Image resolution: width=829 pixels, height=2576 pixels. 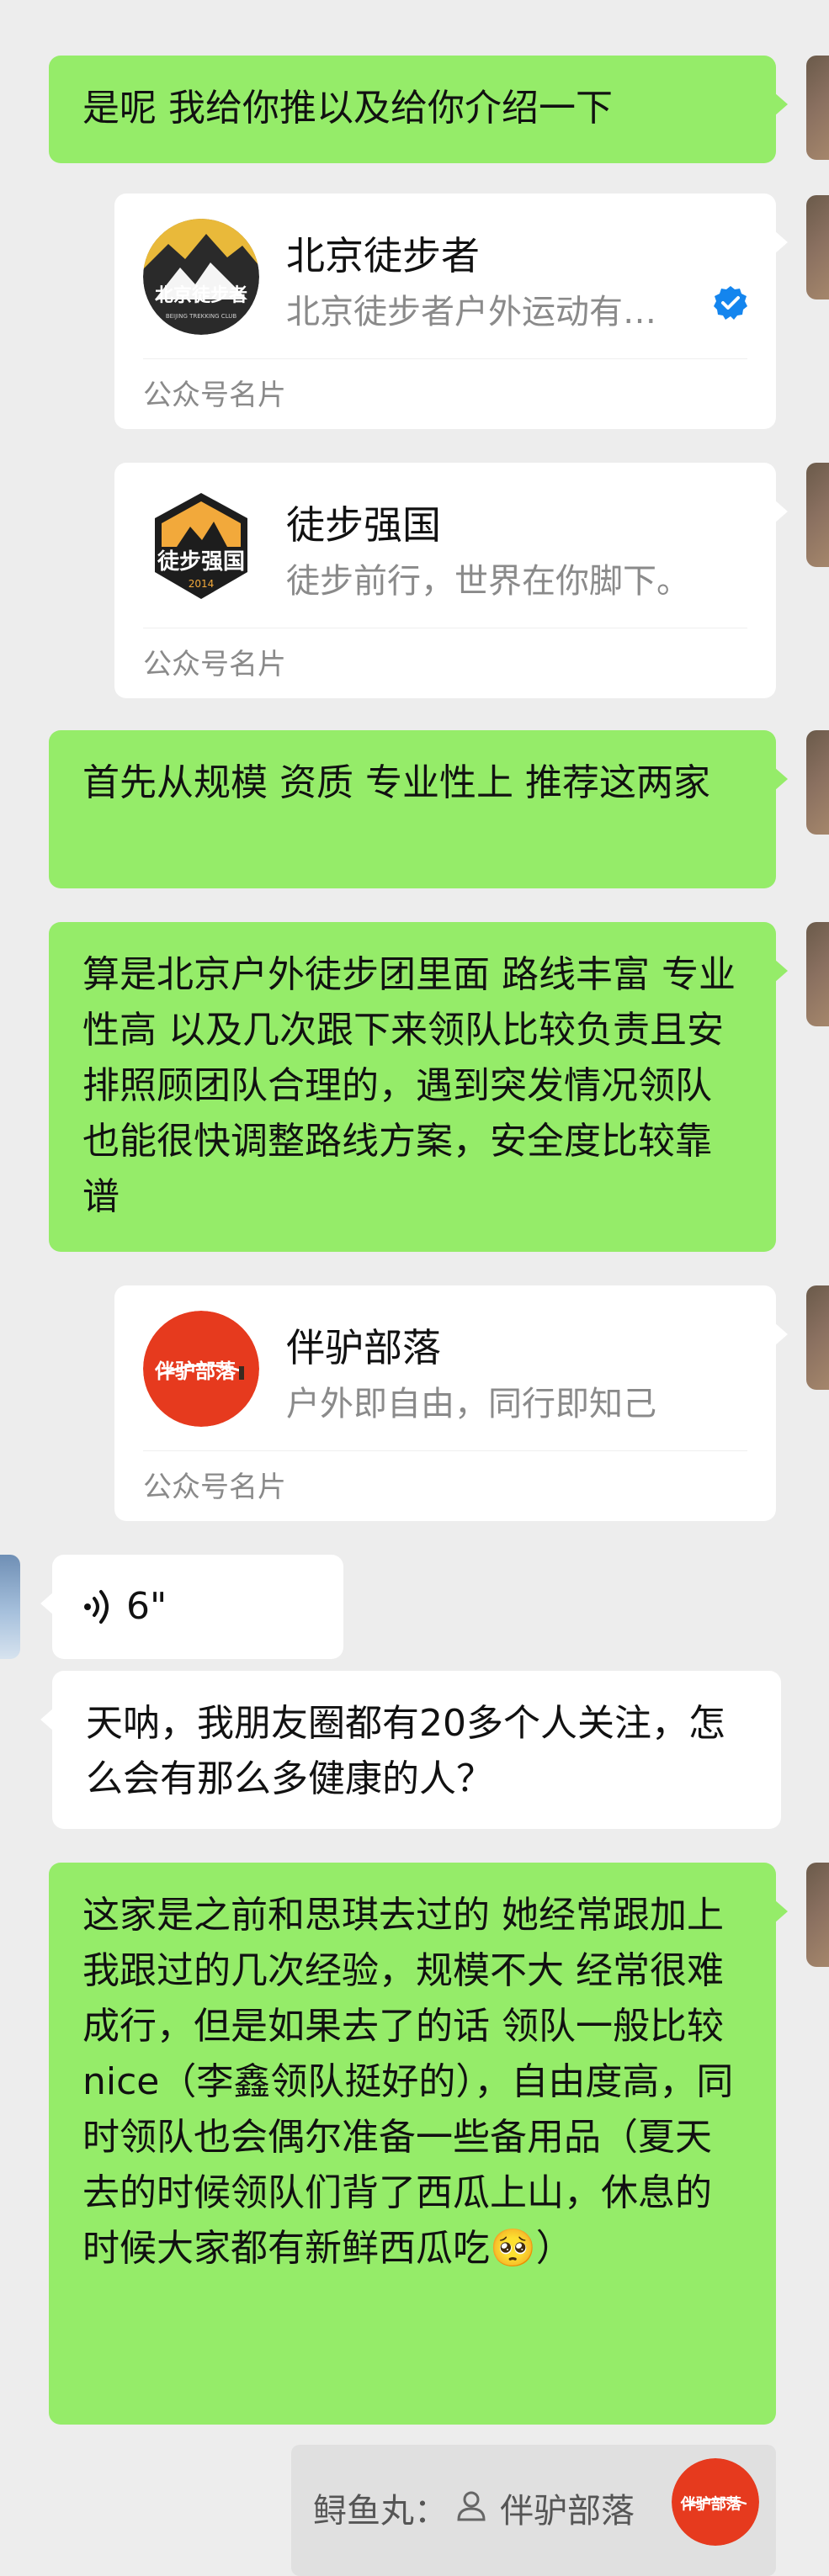 I want to click on verified-badge-icon, so click(x=730, y=302).